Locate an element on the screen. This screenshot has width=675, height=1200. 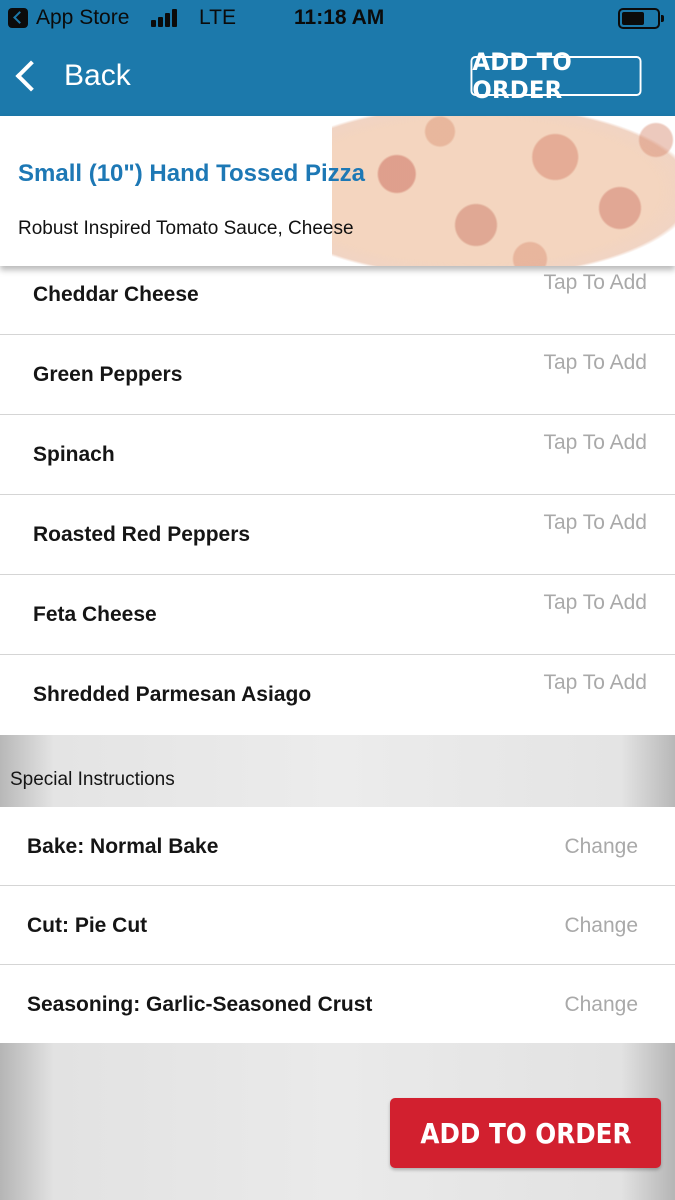
chevron-left-icon is located at coordinates (31, 76).